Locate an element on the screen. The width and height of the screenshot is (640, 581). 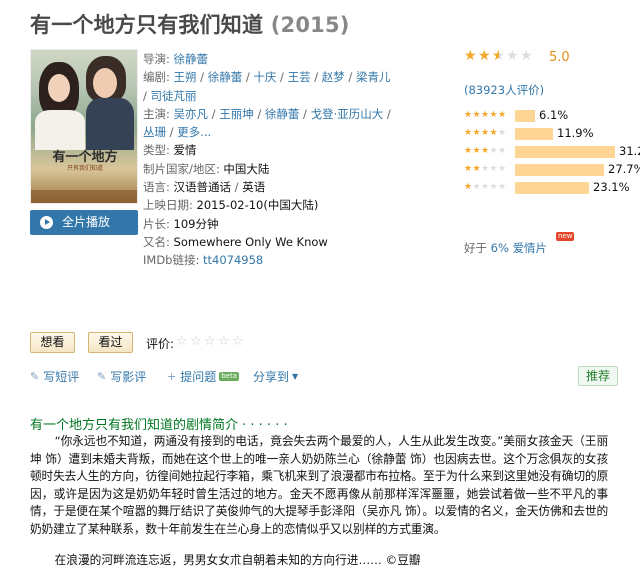
plus-icon: + is located at coordinates (172, 376).